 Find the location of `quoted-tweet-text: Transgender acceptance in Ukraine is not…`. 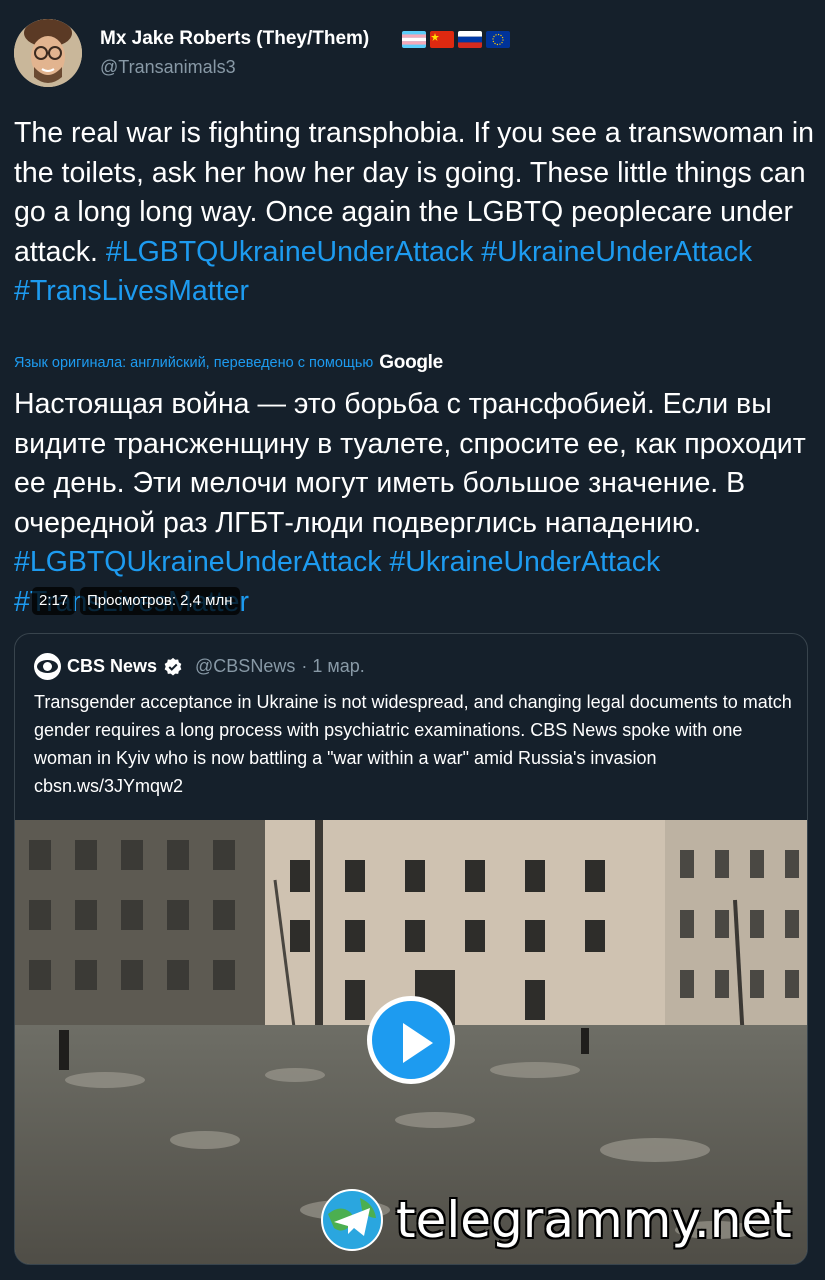

quoted-tweet-text: Transgender acceptance in Ukraine is not… is located at coordinates (413, 744).